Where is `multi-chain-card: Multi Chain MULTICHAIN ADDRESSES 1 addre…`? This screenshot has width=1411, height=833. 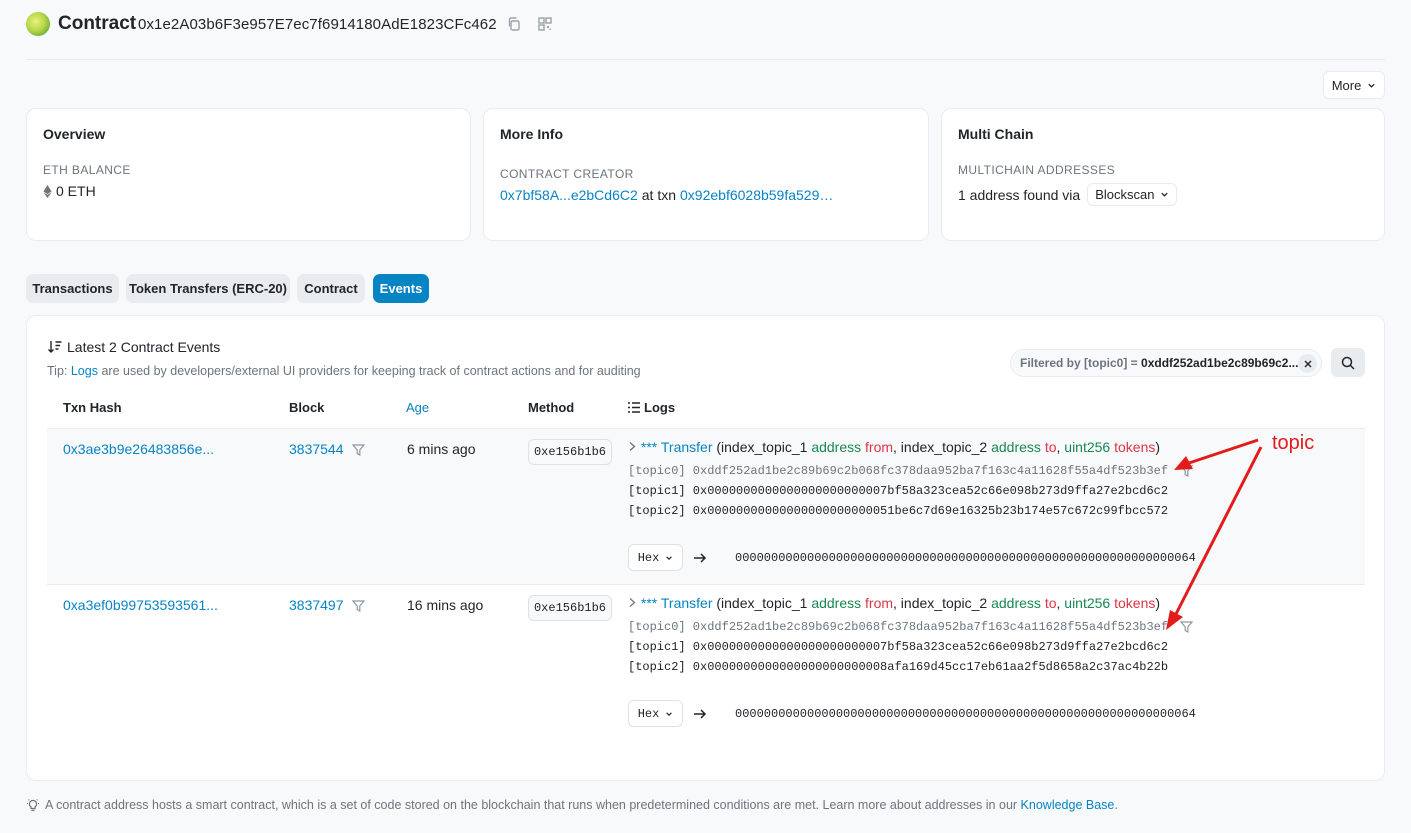 multi-chain-card: Multi Chain MULTICHAIN ADDRESSES 1 addre… is located at coordinates (1163, 174).